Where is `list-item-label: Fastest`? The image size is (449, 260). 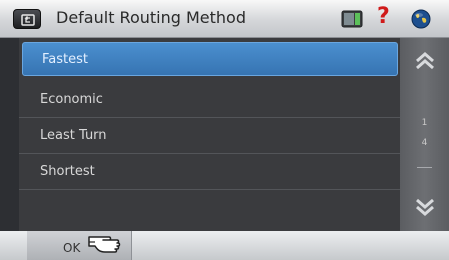
list-item-label: Fastest is located at coordinates (65, 59).